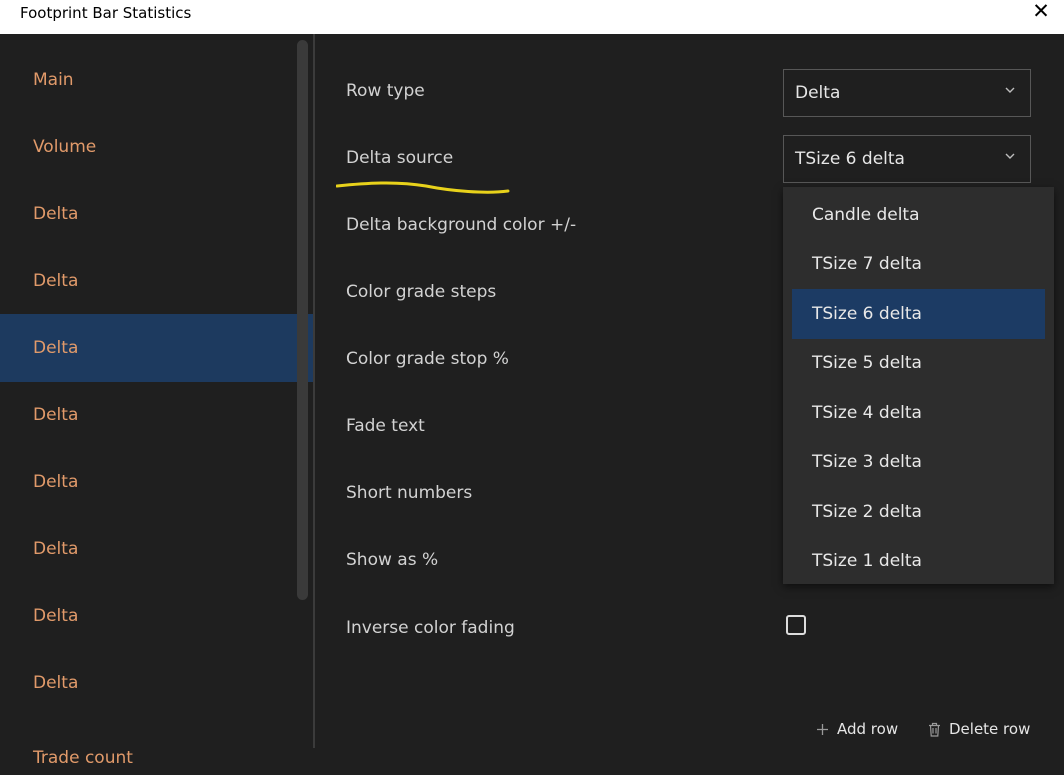 This screenshot has height=775, width=1064. Describe the element at coordinates (918, 364) in the screenshot. I see `dropdown-option: TSize 5 delta` at that location.